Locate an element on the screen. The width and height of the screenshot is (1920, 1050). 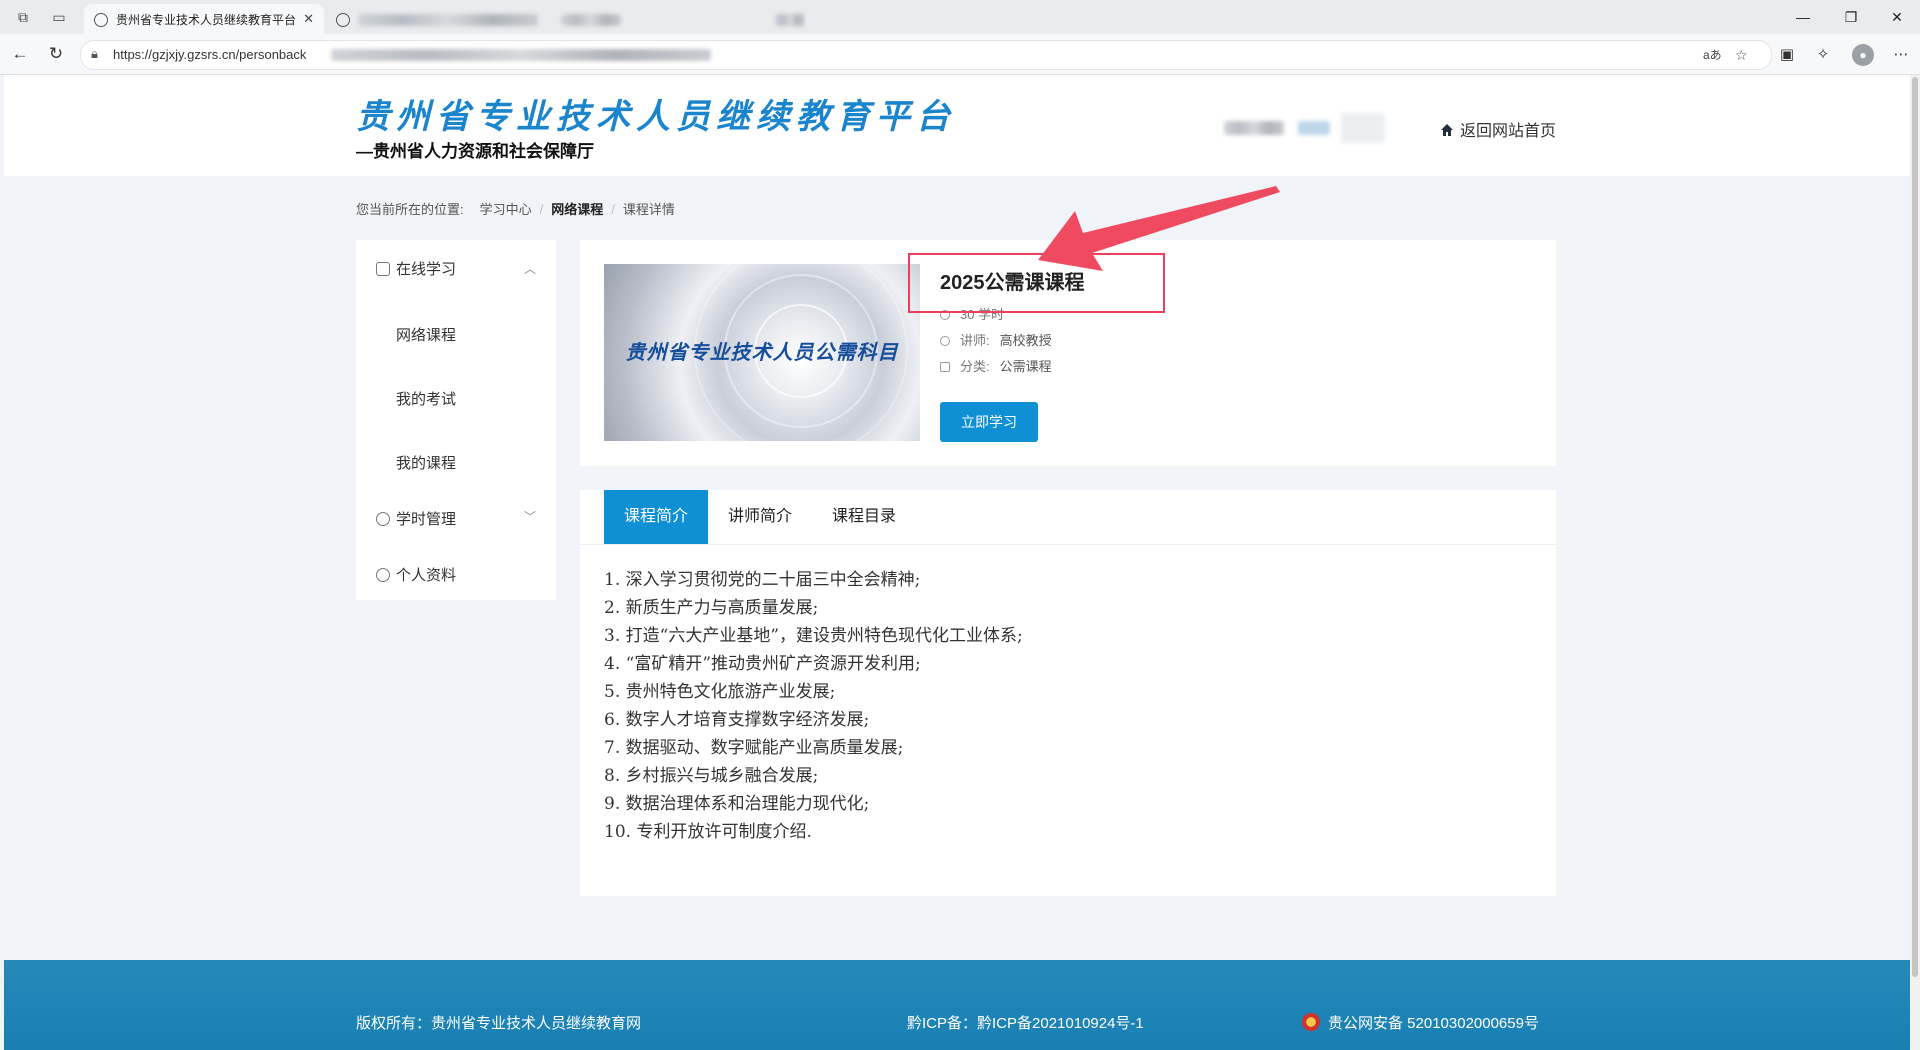
list-item: 6. 数字人才培育支撑数字经济发展; is located at coordinates (737, 720).